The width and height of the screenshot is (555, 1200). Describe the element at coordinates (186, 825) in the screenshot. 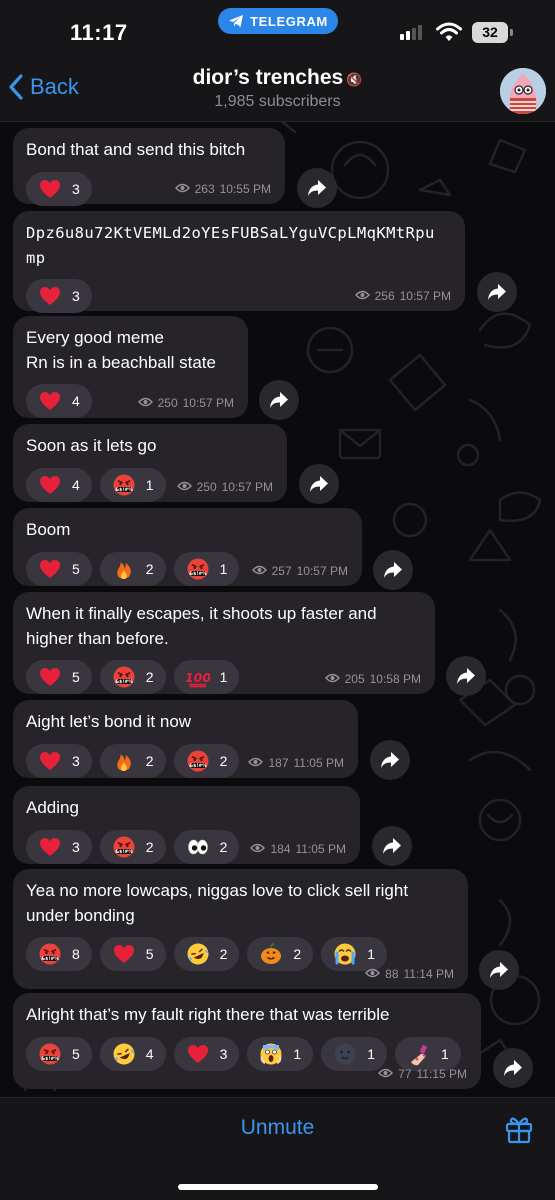

I see `message-bubble: Adding 3 &$!#% 2 2 184 11:05 PM` at that location.